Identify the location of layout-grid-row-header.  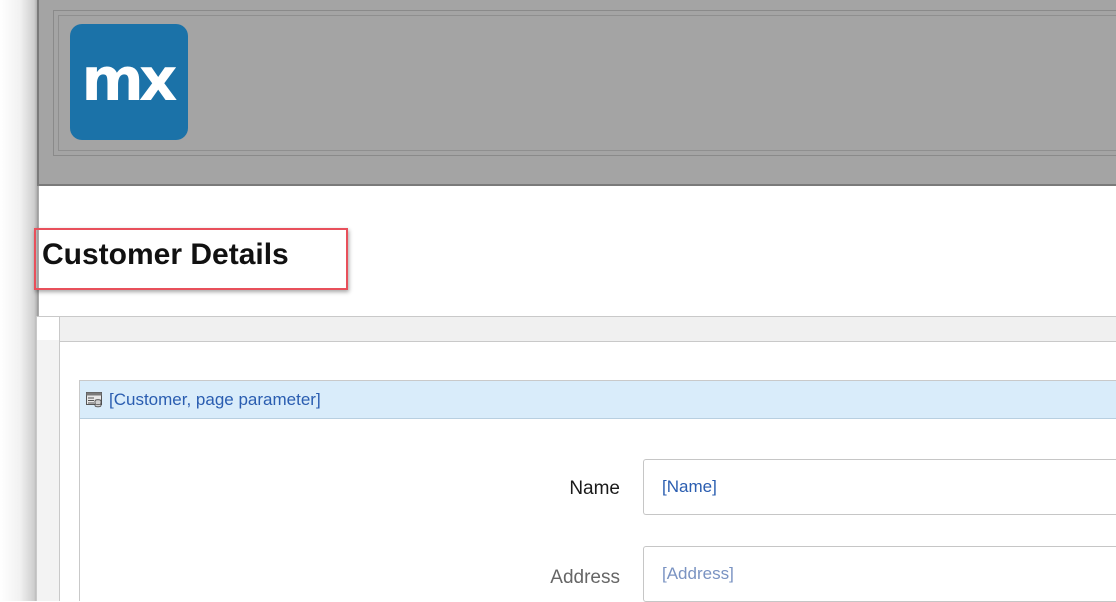
(587, 329).